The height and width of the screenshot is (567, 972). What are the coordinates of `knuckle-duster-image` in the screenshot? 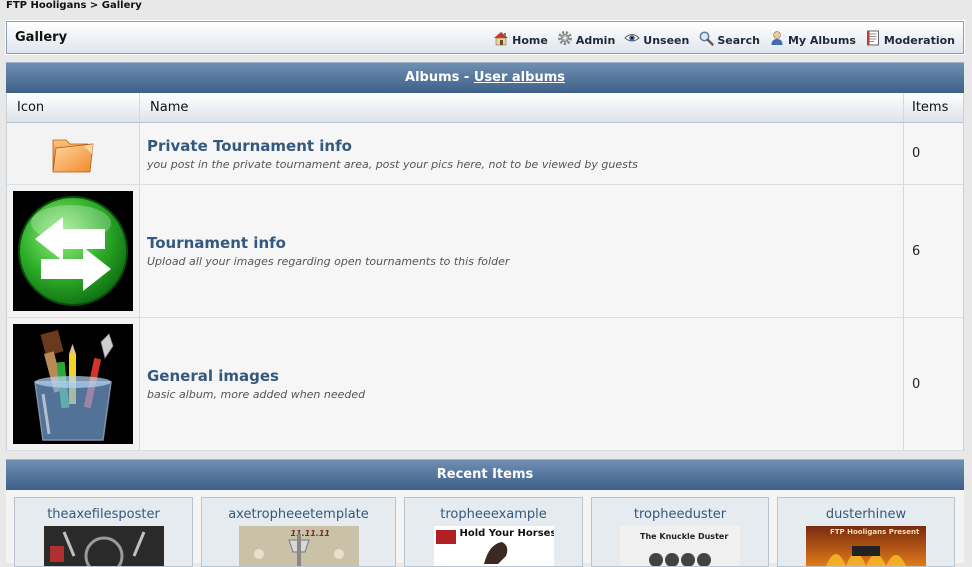 It's located at (680, 559).